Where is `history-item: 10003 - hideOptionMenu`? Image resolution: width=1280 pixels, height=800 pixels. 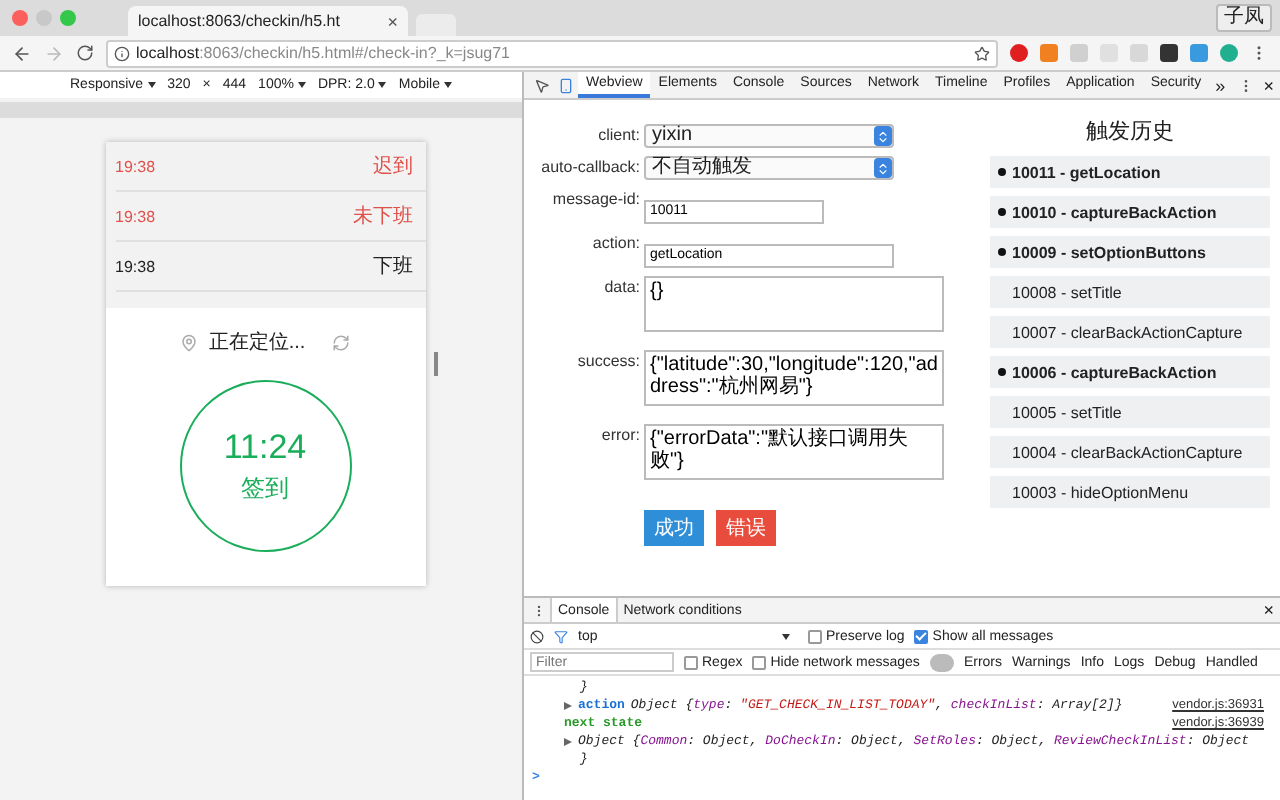
history-item: 10003 - hideOptionMenu is located at coordinates (1130, 492).